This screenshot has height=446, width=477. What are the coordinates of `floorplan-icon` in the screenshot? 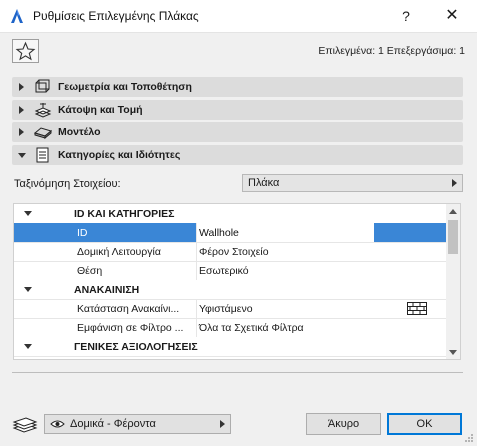 It's located at (43, 110).